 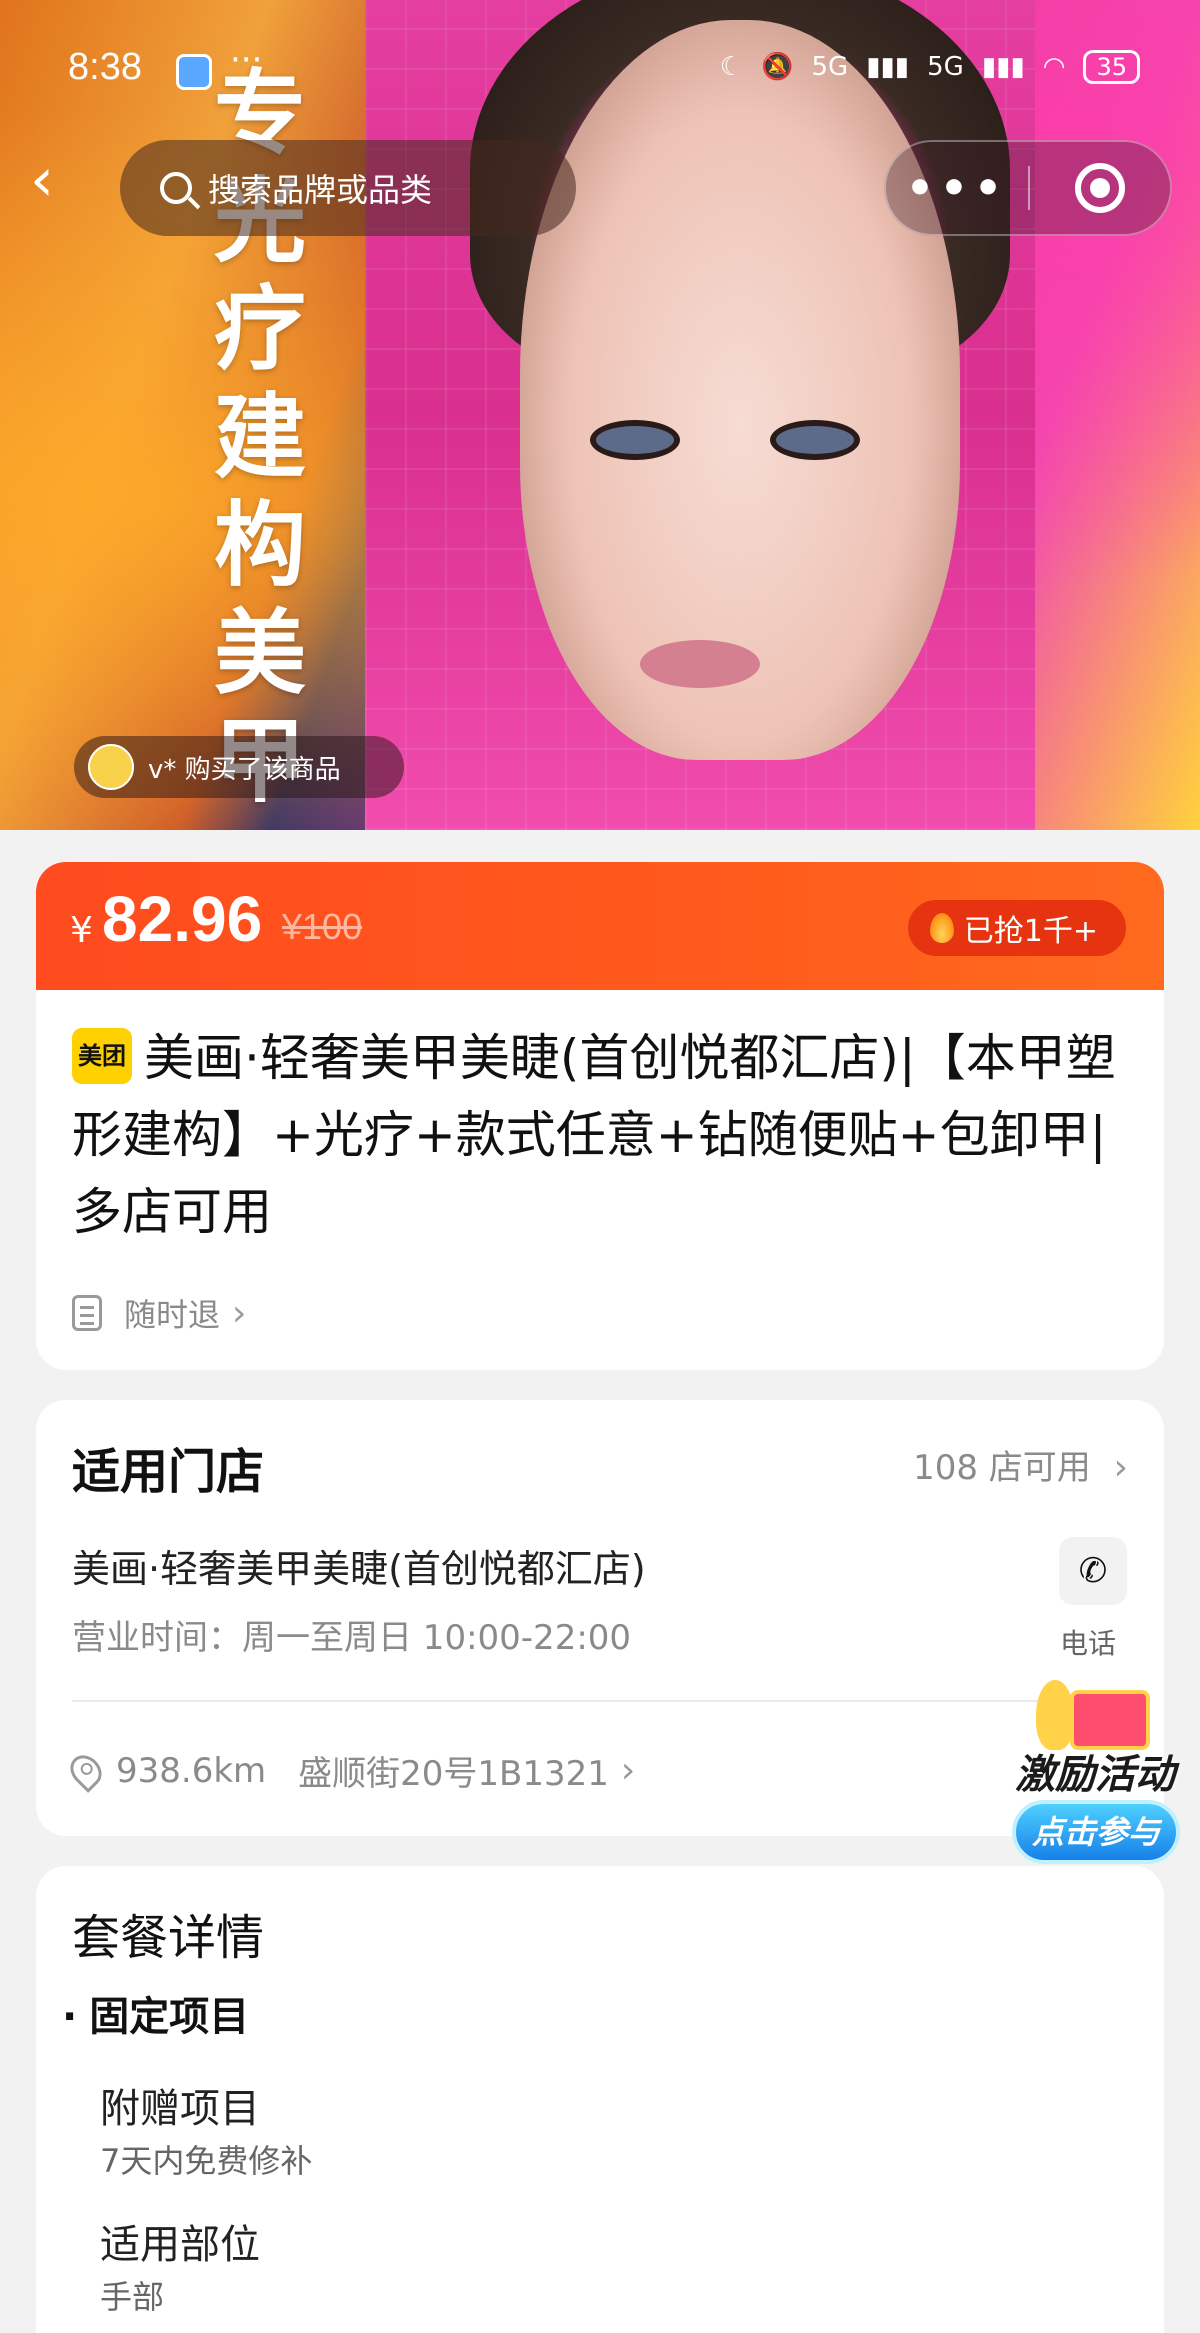 What do you see at coordinates (957, 188) in the screenshot?
I see `more-dots-icon: •••` at bounding box center [957, 188].